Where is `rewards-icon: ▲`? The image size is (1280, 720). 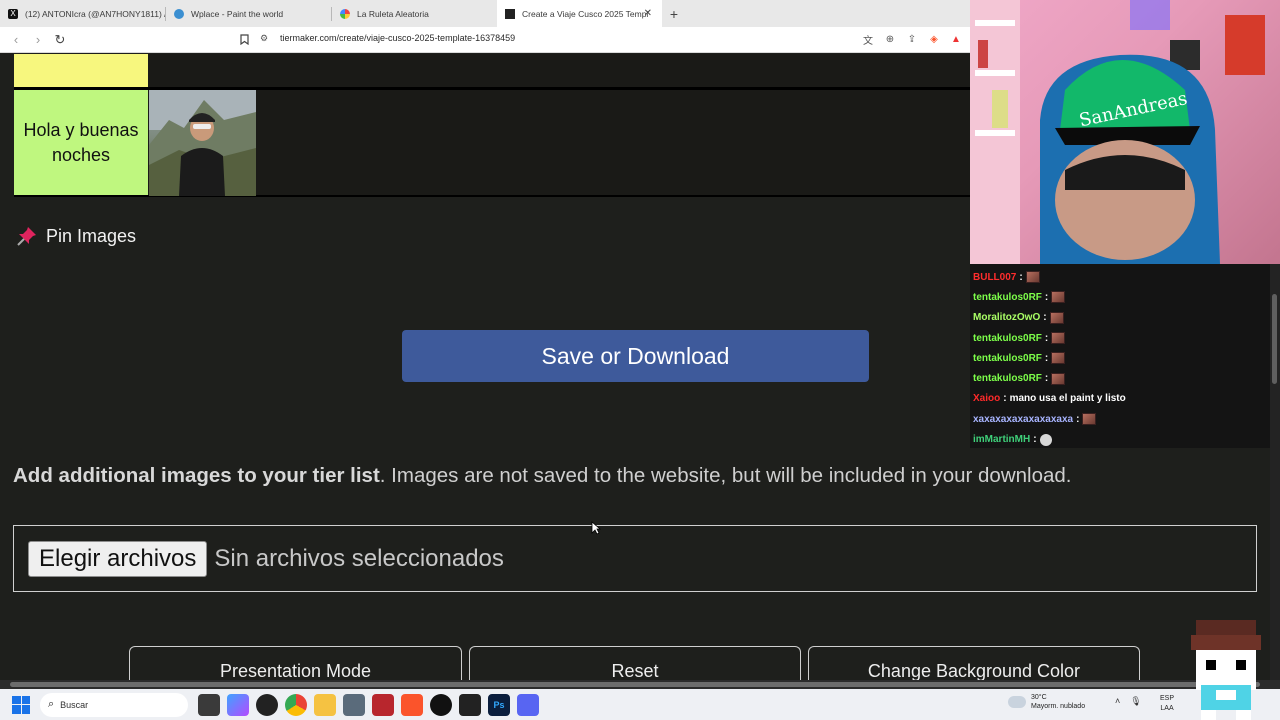 rewards-icon: ▲ is located at coordinates (956, 39).